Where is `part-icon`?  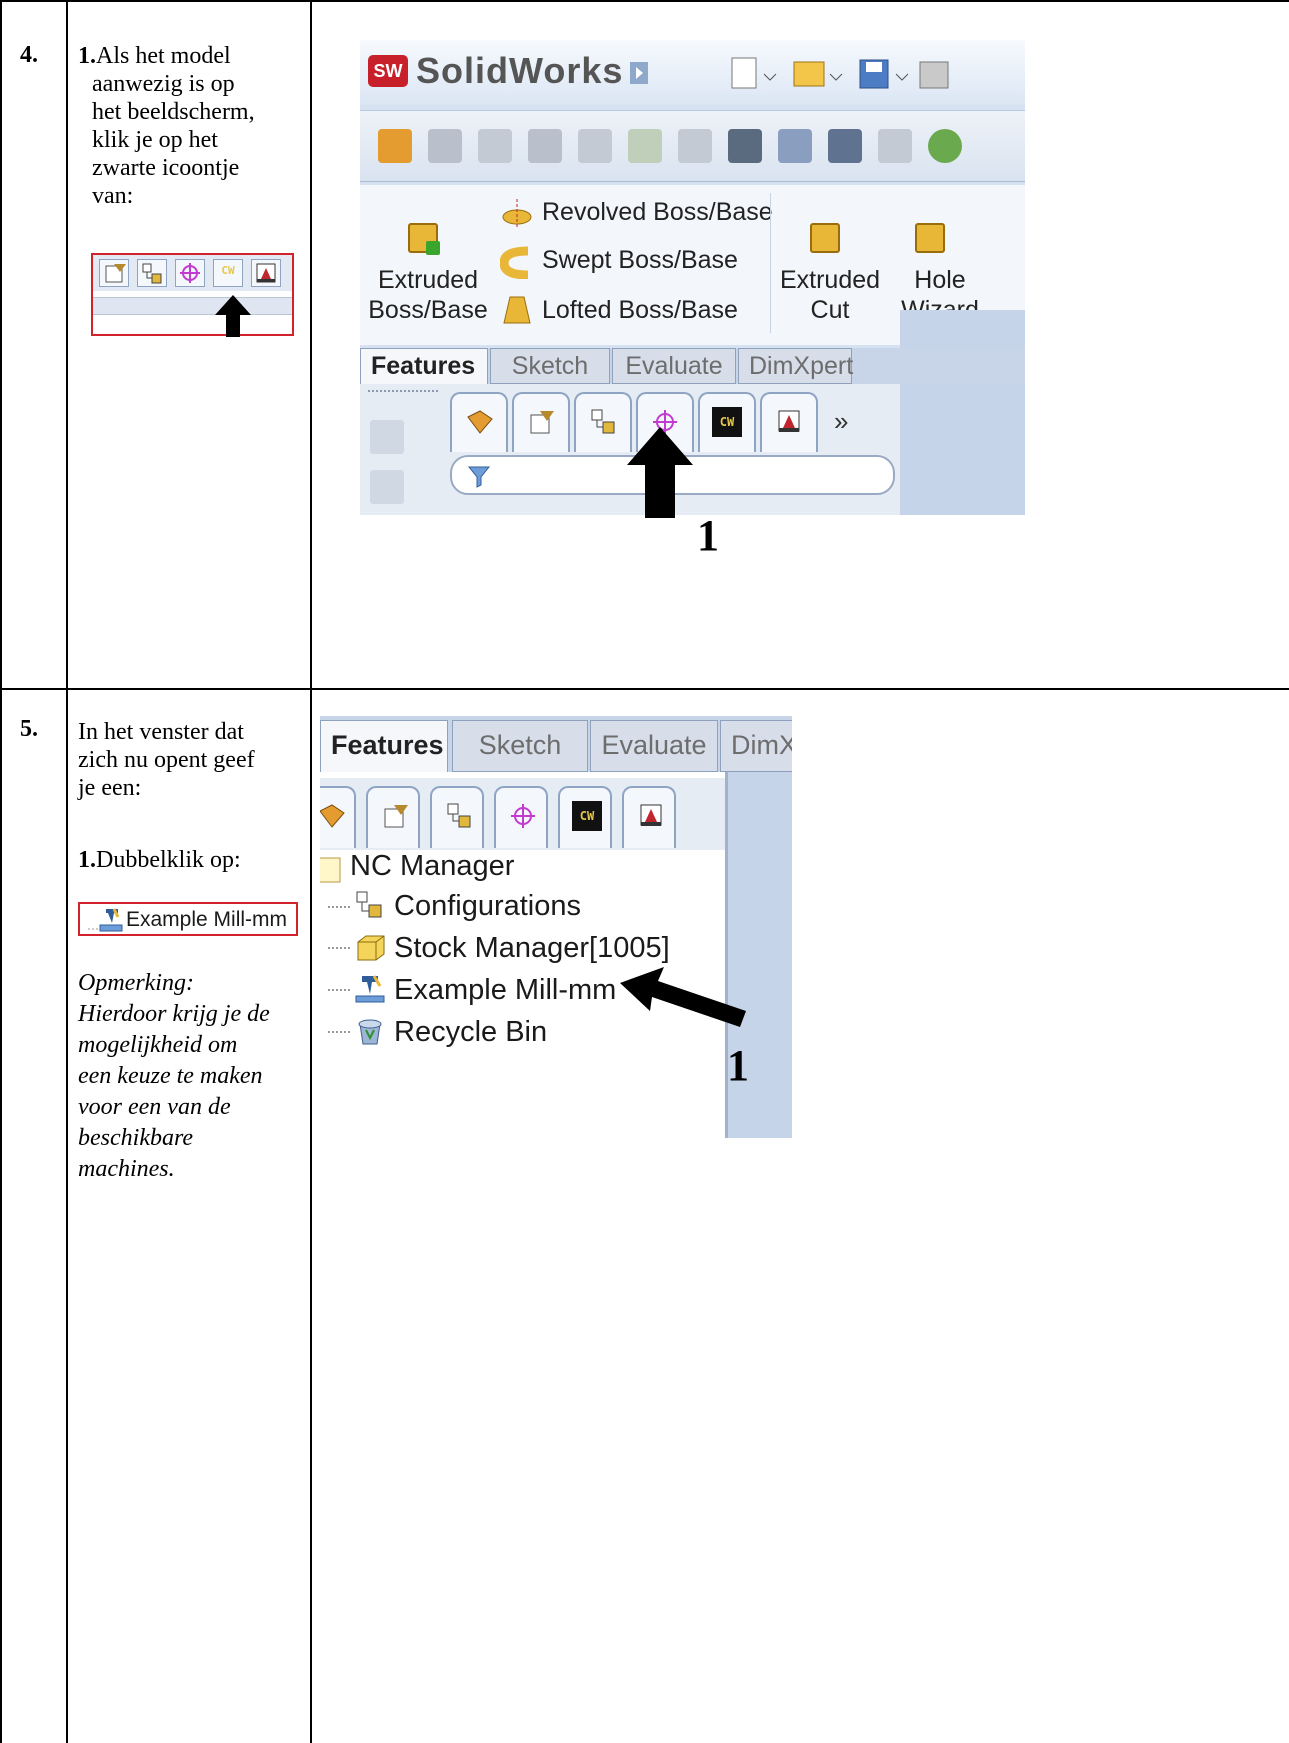 part-icon is located at coordinates (395, 146).